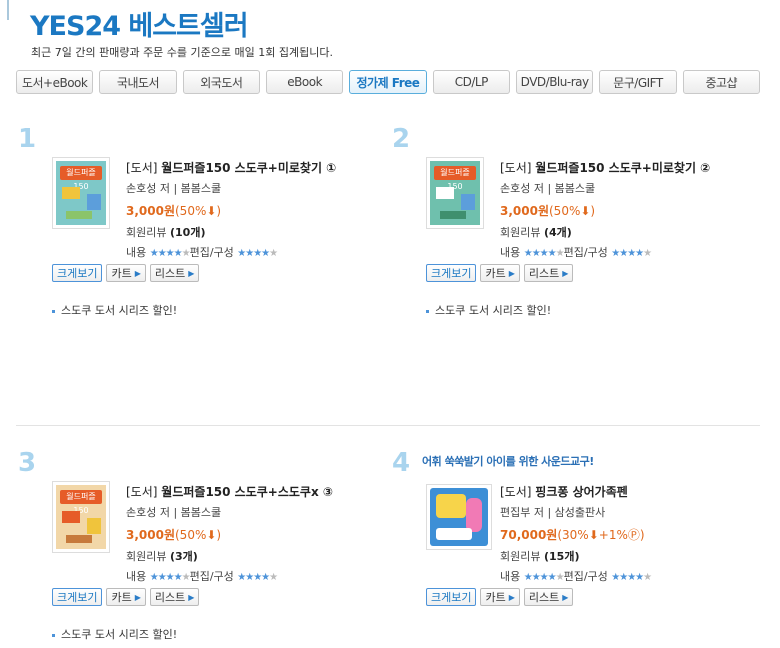 This screenshot has height=648, width=780. I want to click on item-title-link: [도서] 월드퍼즐150 스도쿠+미로찾기 ①, so click(231, 167).